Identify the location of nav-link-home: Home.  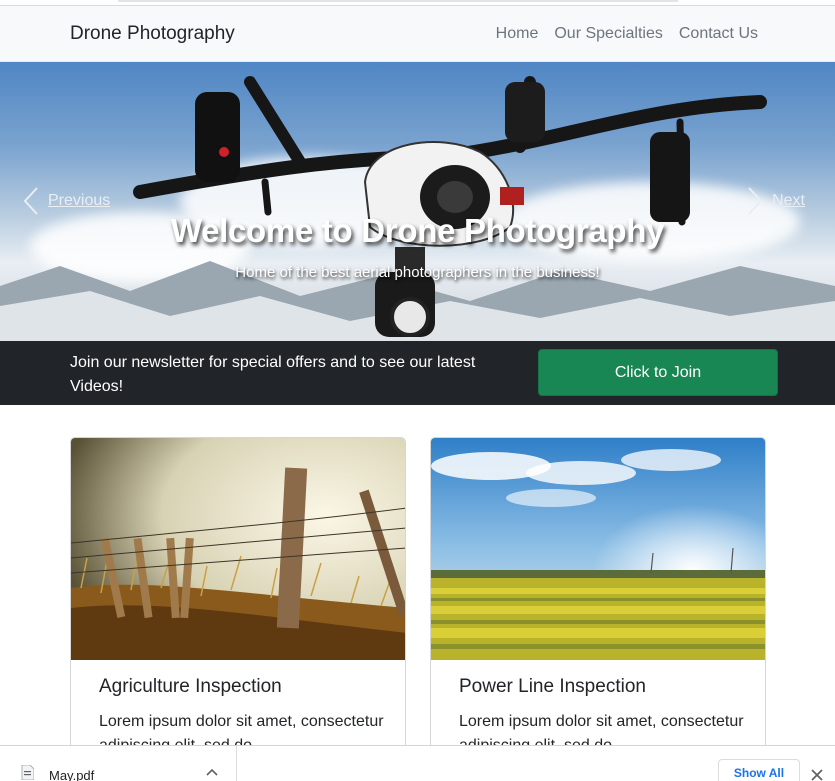
(517, 34).